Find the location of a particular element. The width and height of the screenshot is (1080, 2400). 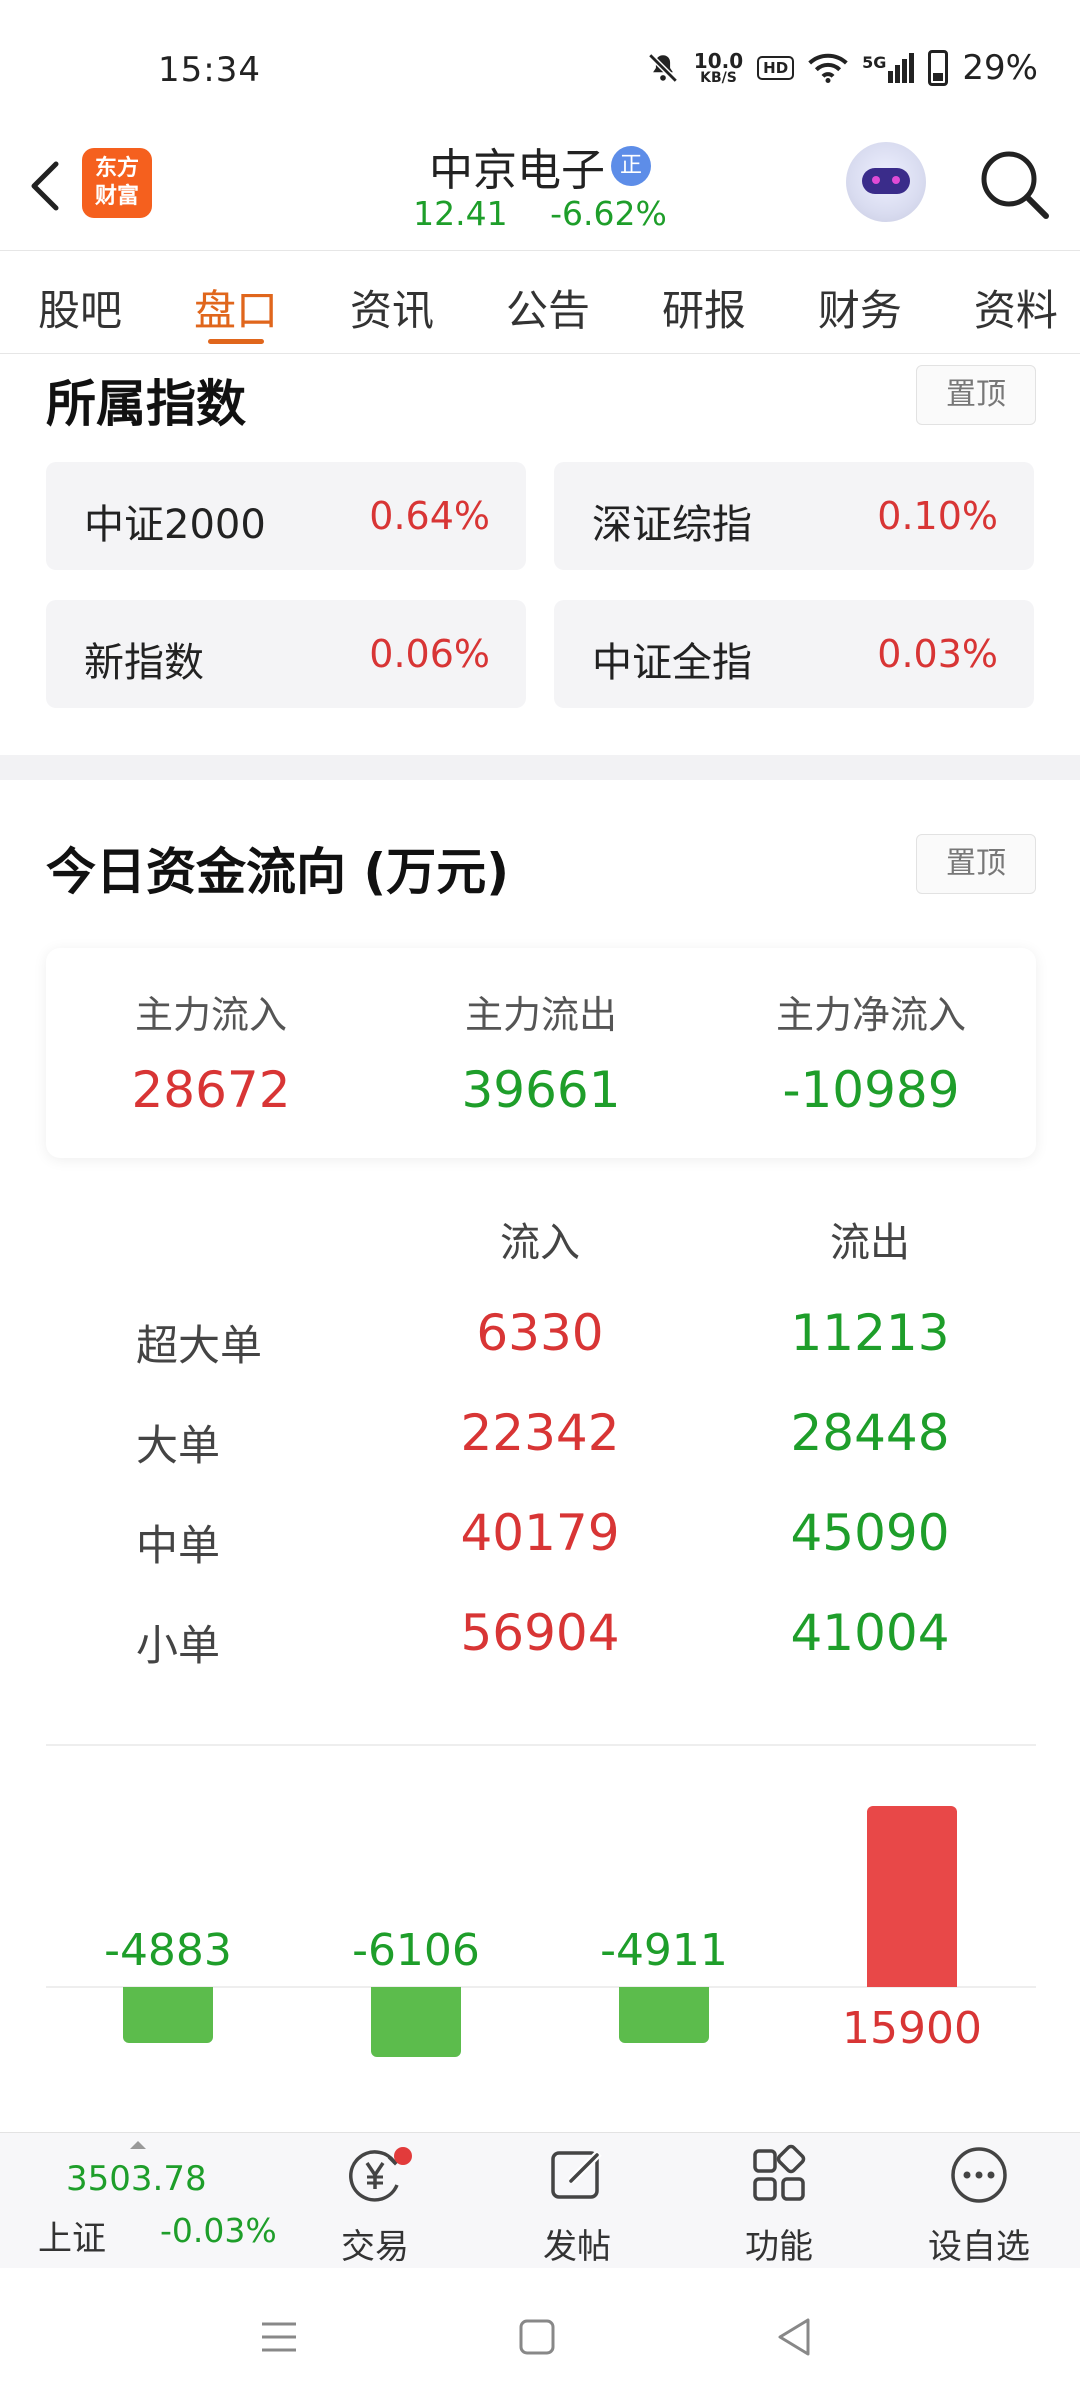

verified-badge-icon: 正 is located at coordinates (631, 166).